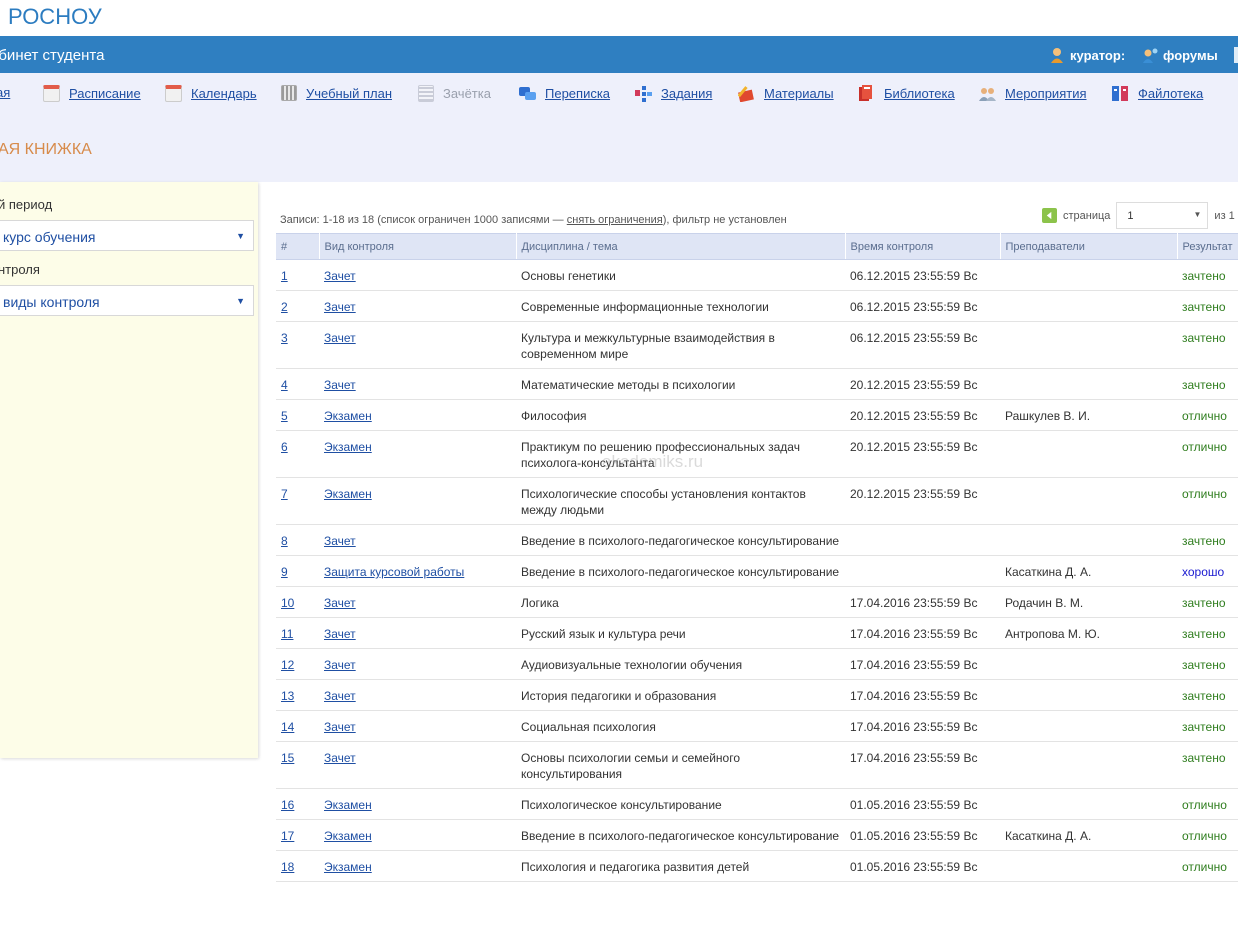 The width and height of the screenshot is (1238, 929). I want to click on teacher-cell, so click(1088, 726).